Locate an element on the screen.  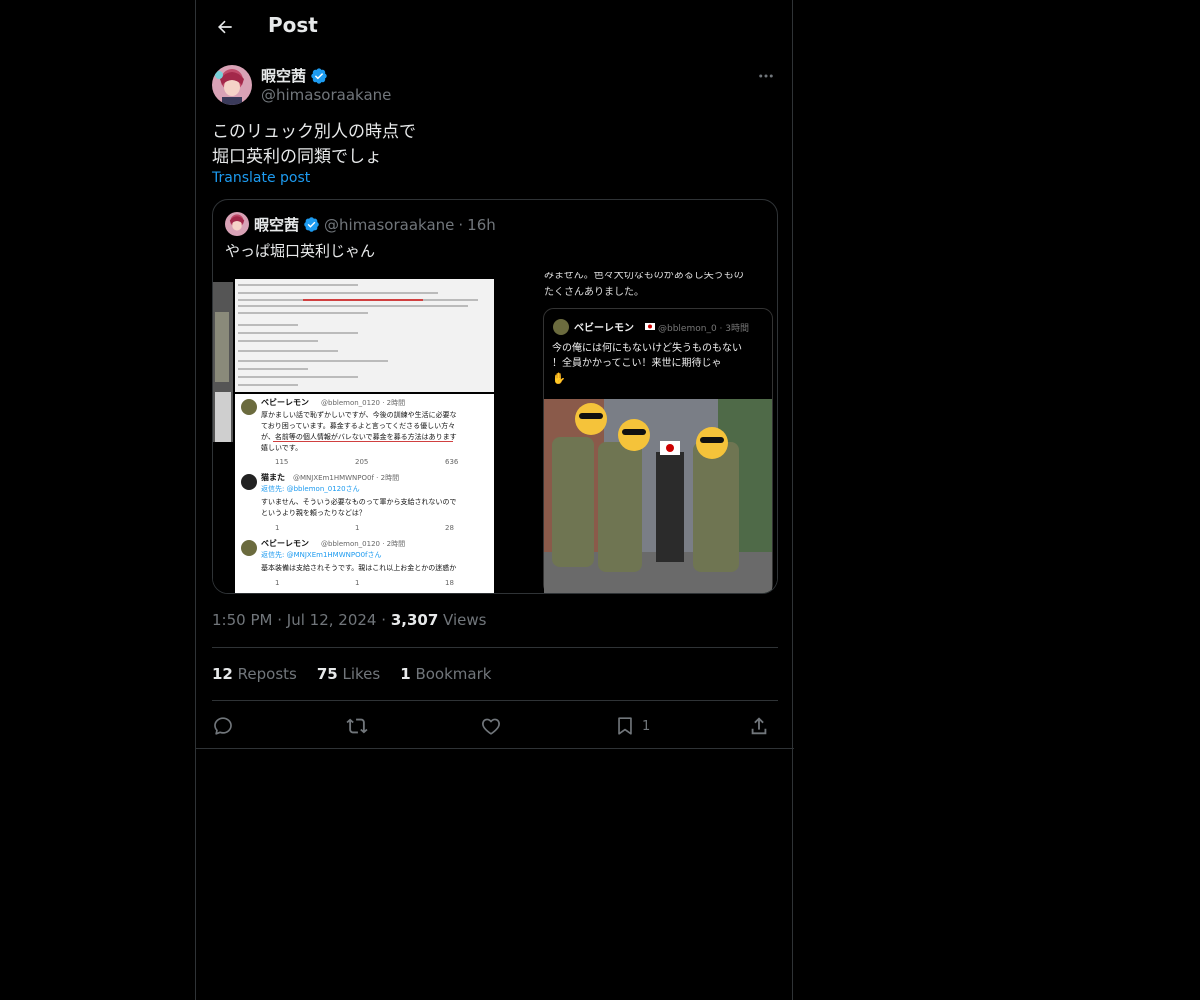
reposts-count: 12 is located at coordinates (222, 674).